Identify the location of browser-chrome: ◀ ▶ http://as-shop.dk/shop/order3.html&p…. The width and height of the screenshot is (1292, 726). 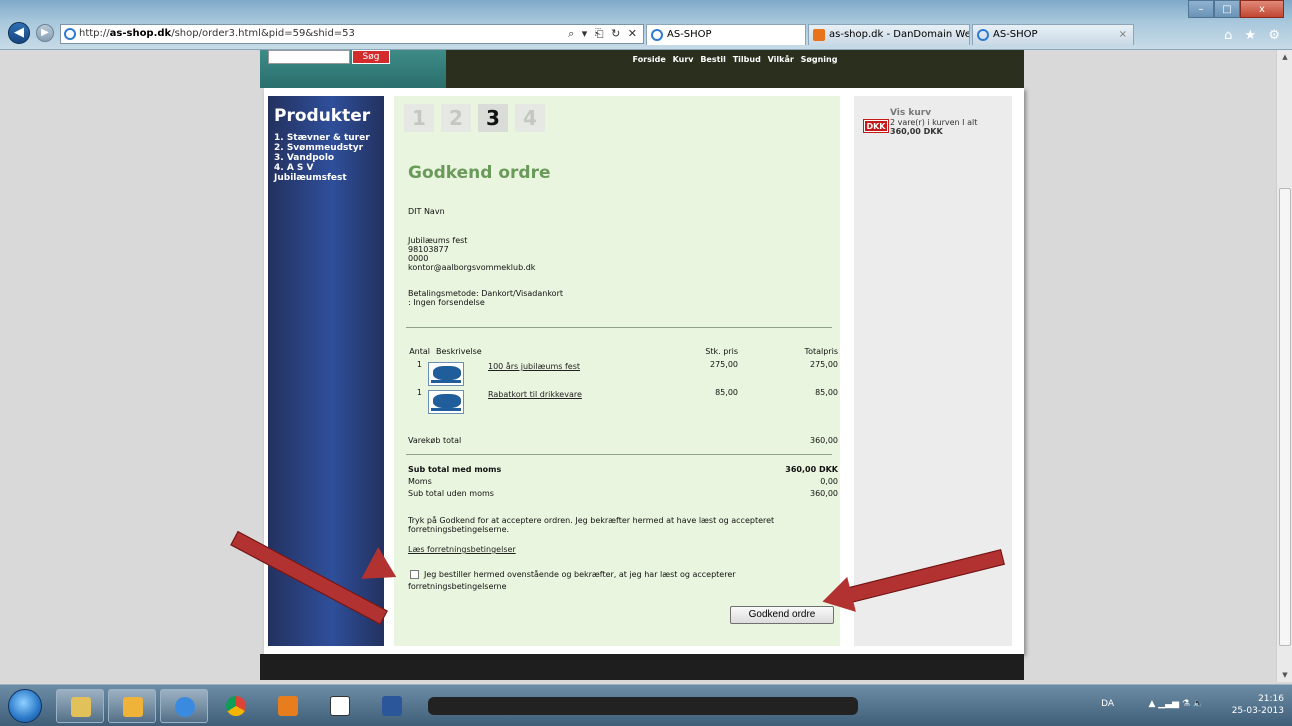
(646, 25).